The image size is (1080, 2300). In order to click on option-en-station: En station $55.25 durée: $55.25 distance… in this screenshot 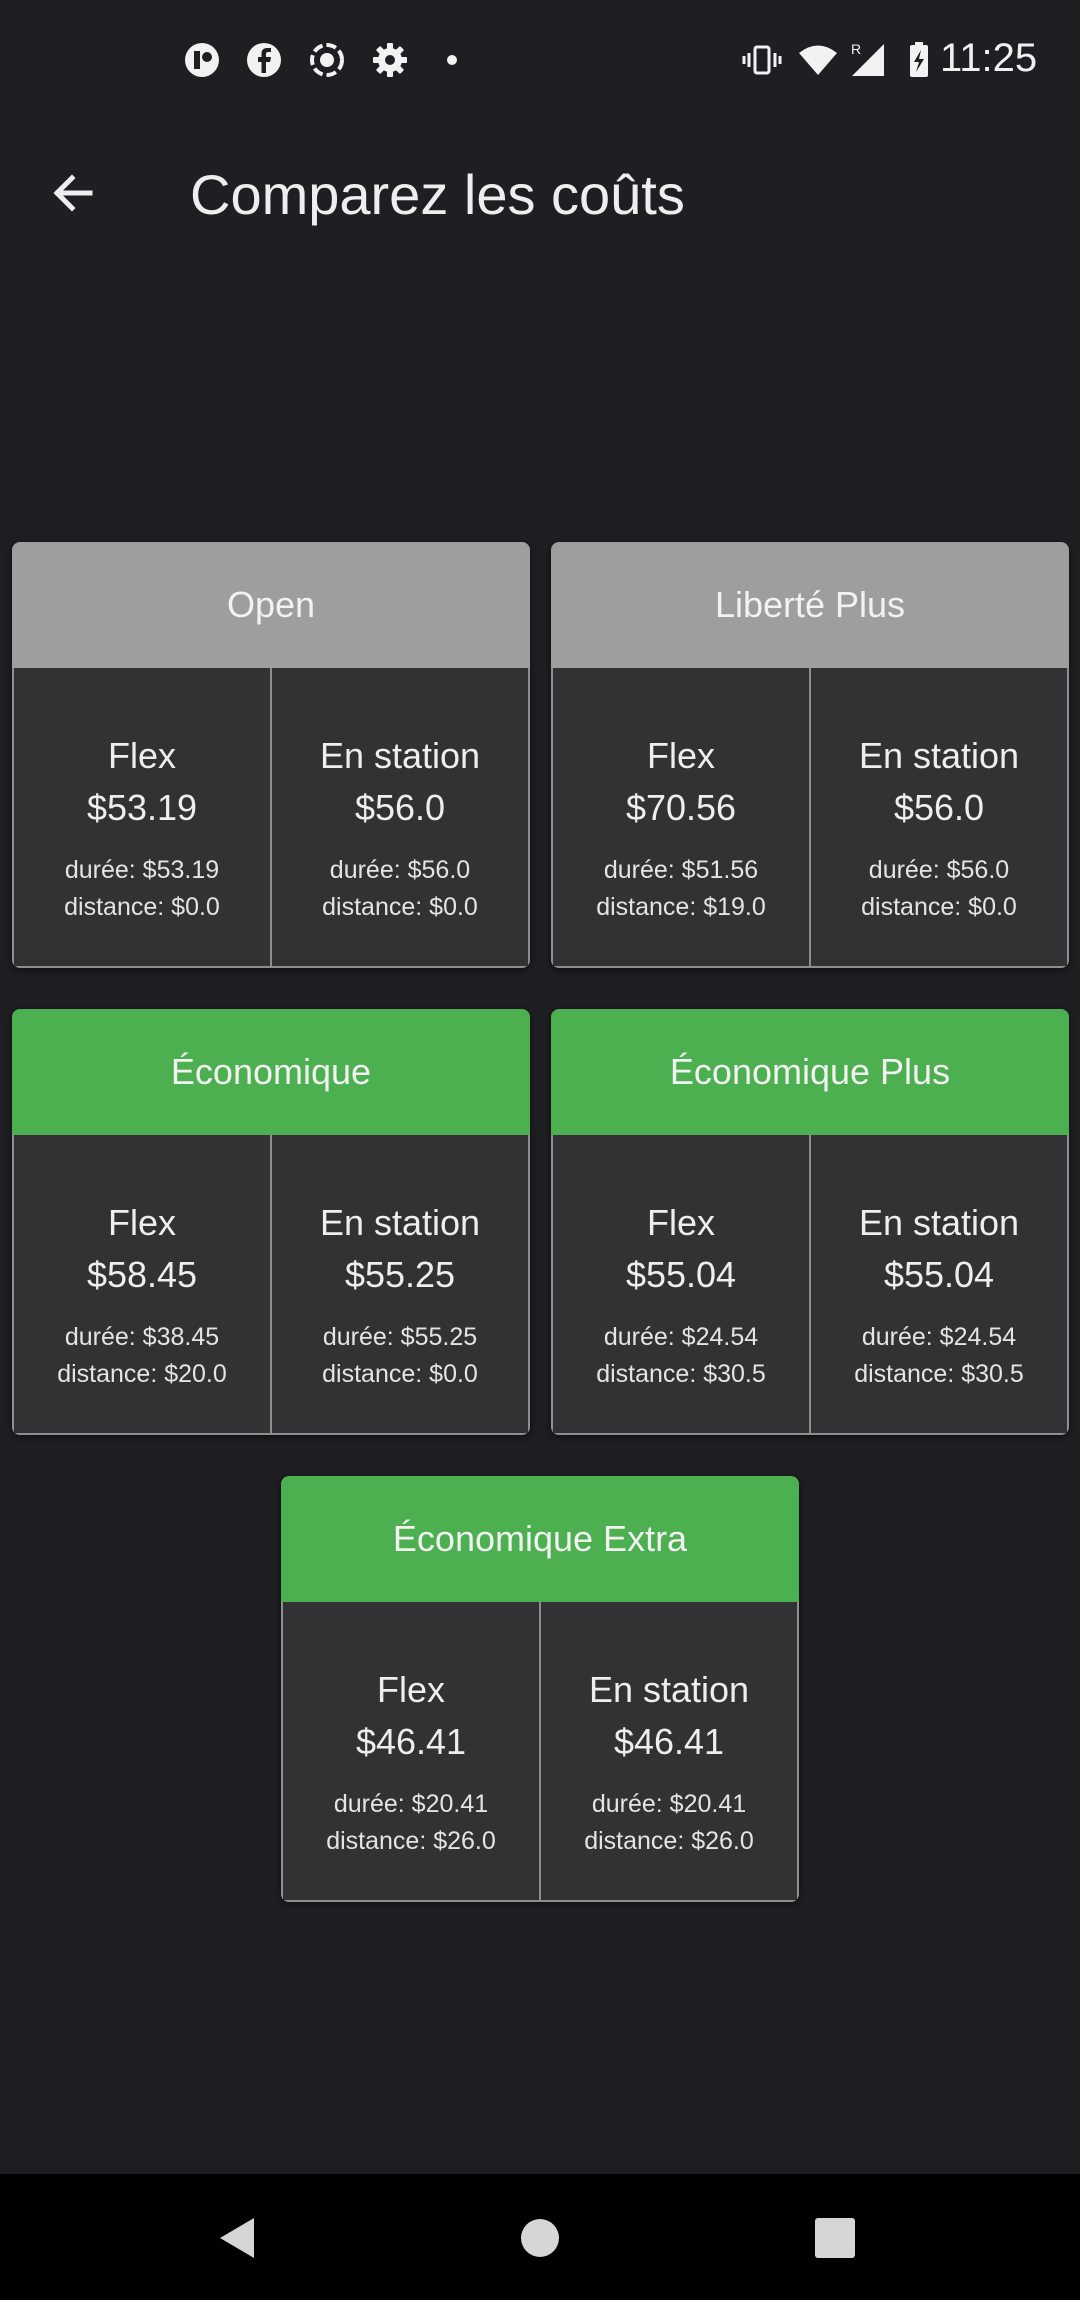, I will do `click(399, 1284)`.